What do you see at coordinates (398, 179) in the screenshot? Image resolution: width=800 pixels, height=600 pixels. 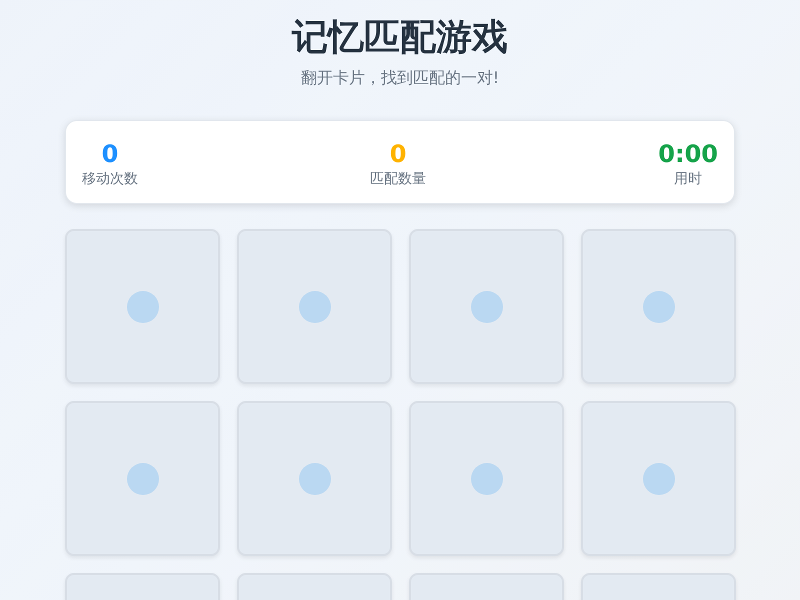 I see `stat-label: 匹配数量` at bounding box center [398, 179].